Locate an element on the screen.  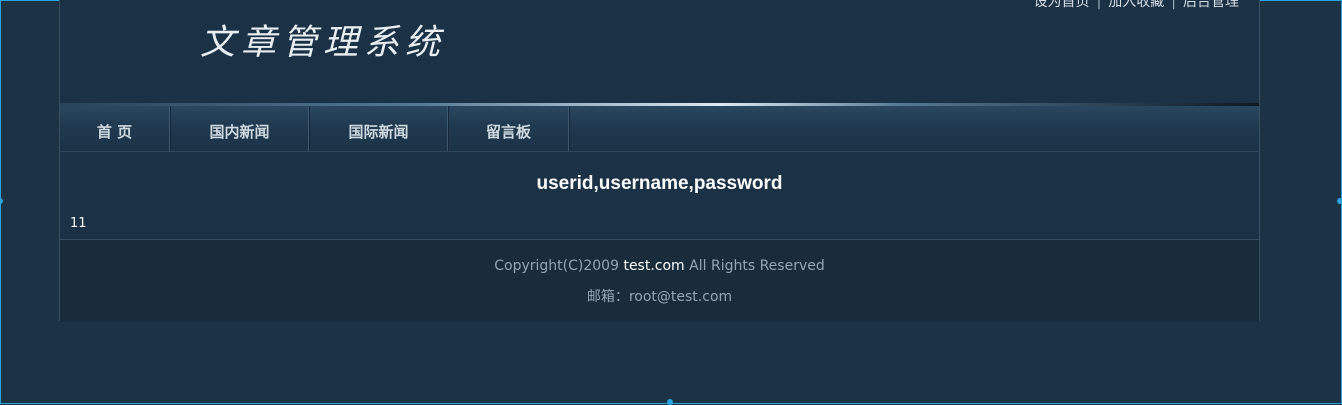
nav-item-international-news: 国际新闻 is located at coordinates (379, 128).